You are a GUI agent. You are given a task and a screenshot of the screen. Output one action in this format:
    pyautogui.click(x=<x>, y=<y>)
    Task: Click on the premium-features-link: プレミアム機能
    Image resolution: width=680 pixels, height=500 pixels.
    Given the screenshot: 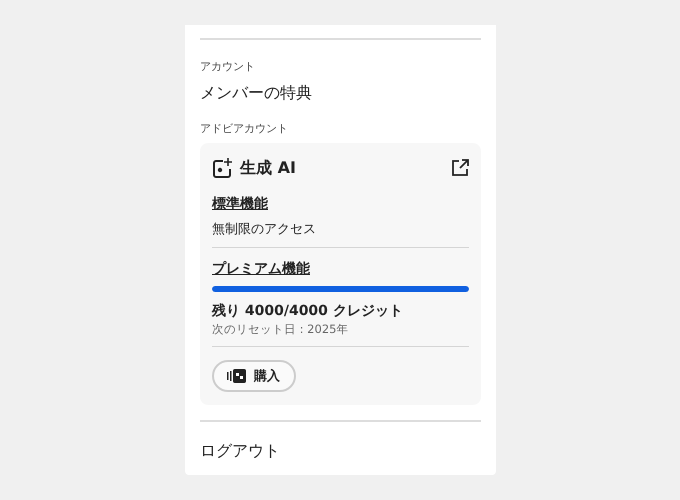 What is the action you would take?
    pyautogui.click(x=261, y=269)
    